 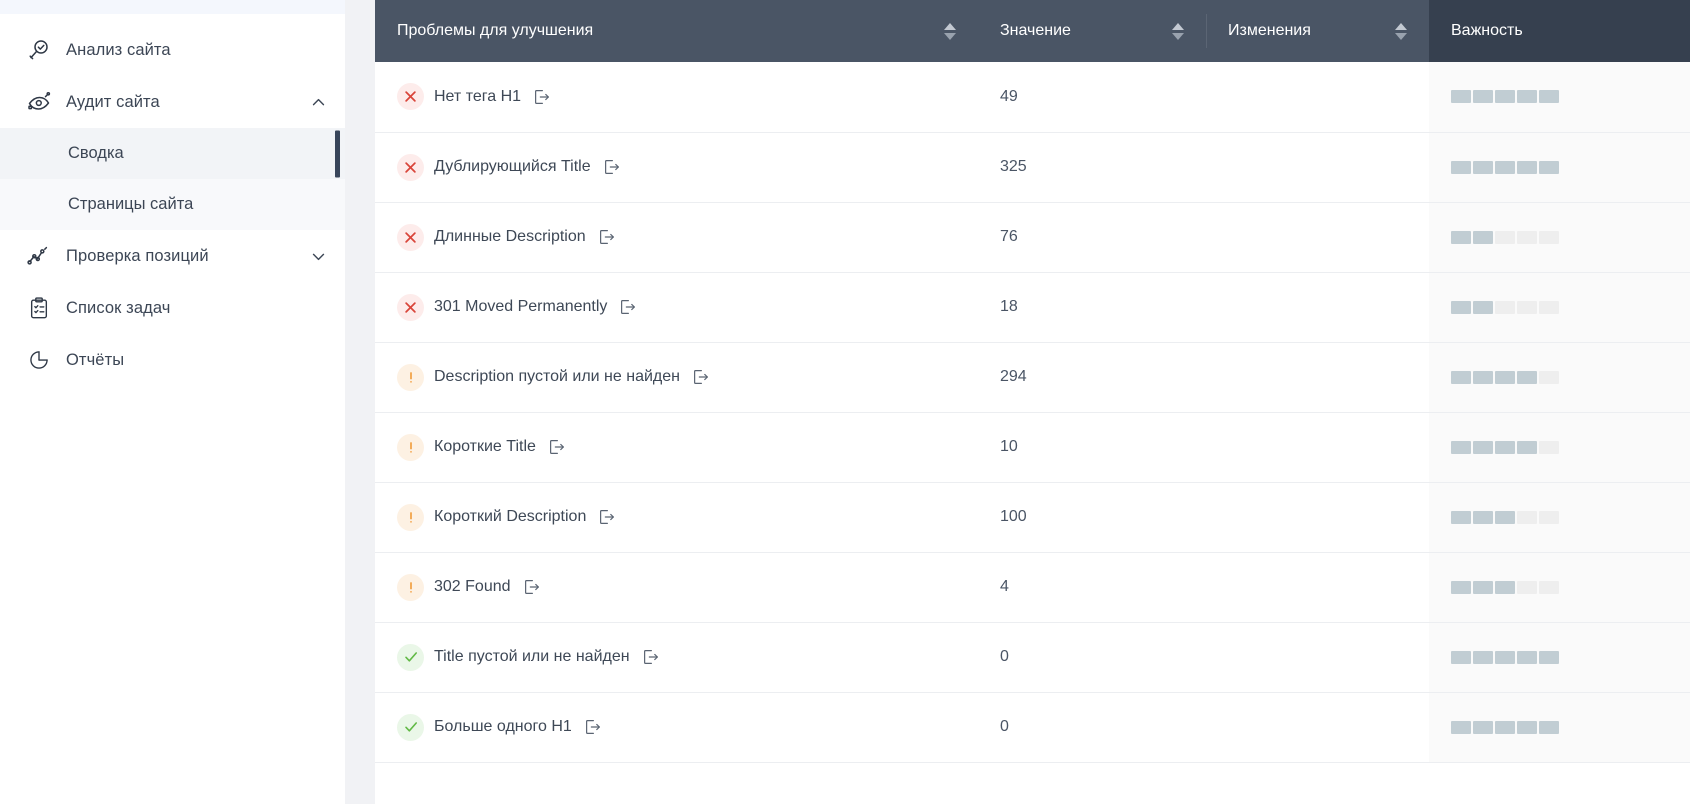 What do you see at coordinates (318, 256) in the screenshot?
I see `chevron-down-icon` at bounding box center [318, 256].